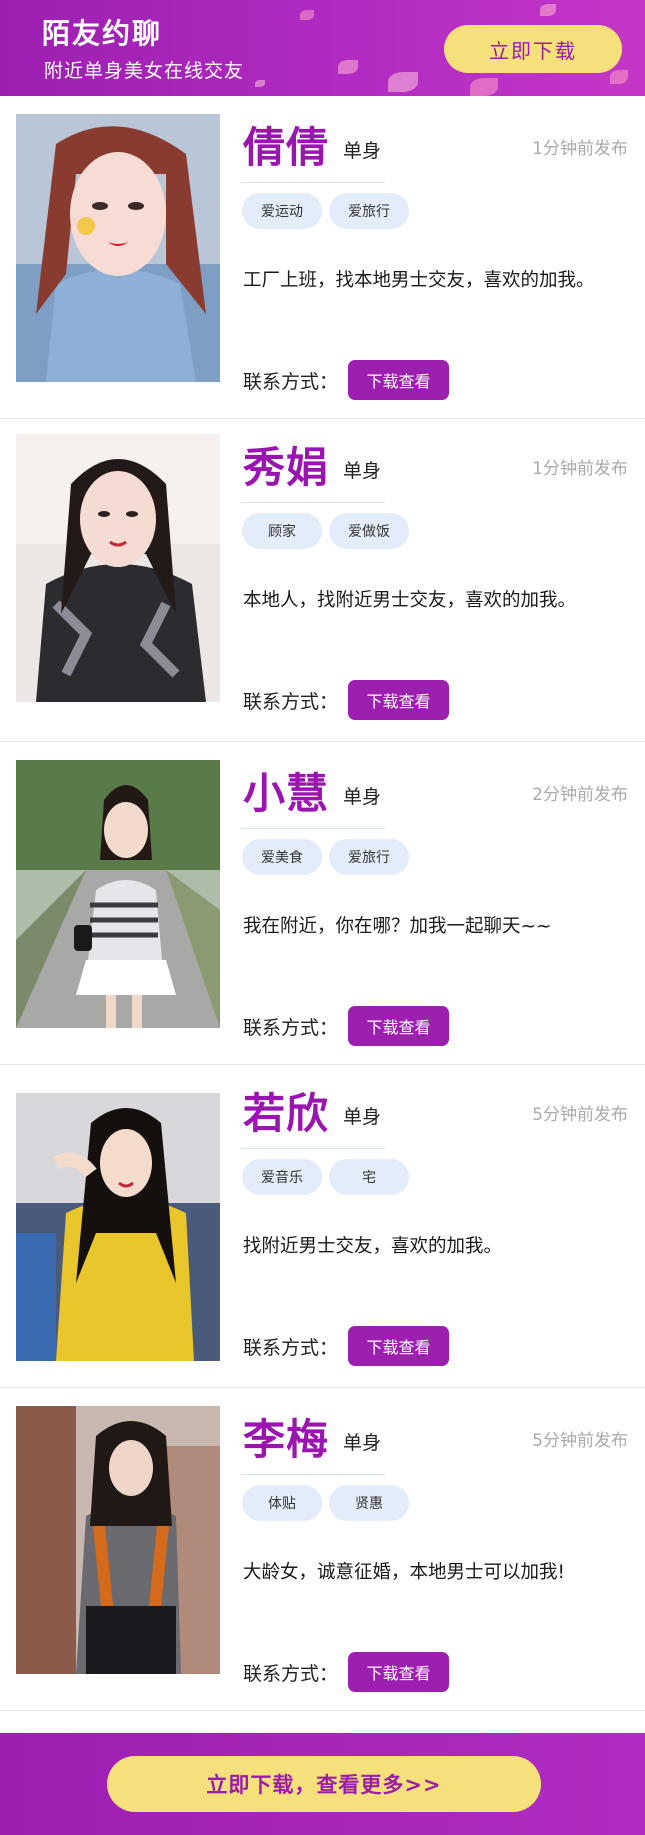  Describe the element at coordinates (282, 1503) in the screenshot. I see `interest-tag: 体贴` at that location.